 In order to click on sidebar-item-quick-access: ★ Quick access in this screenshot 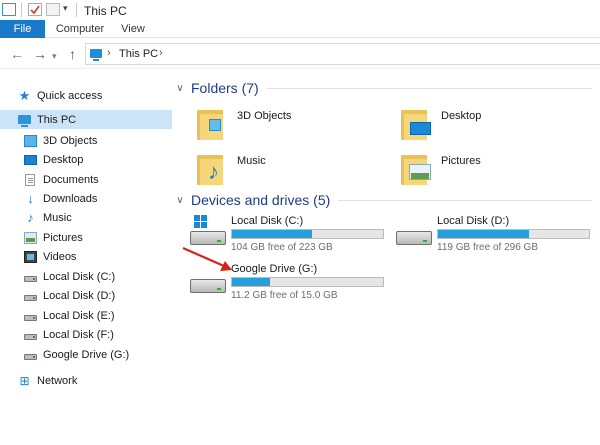, I will do `click(60, 95)`.